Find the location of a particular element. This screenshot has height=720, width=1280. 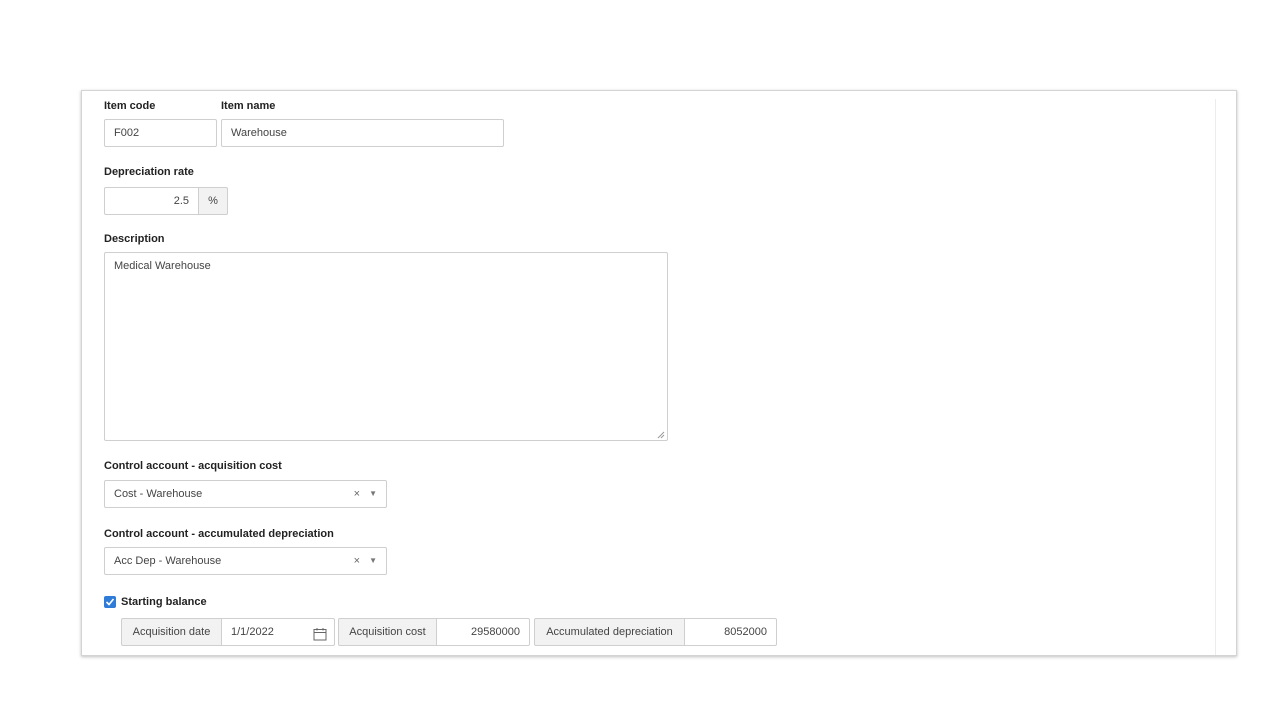

depreciation-rate-input: 2.5 is located at coordinates (151, 201).